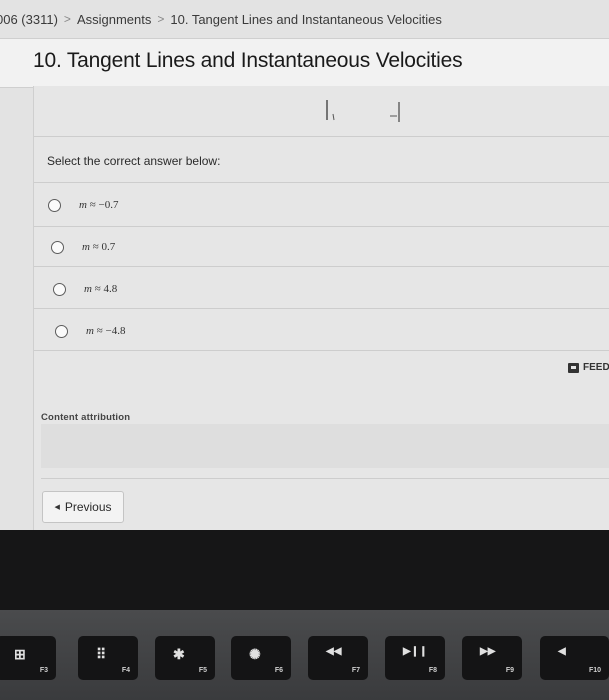  What do you see at coordinates (415, 658) in the screenshot?
I see `key-f8: ▶❙❙ F8` at bounding box center [415, 658].